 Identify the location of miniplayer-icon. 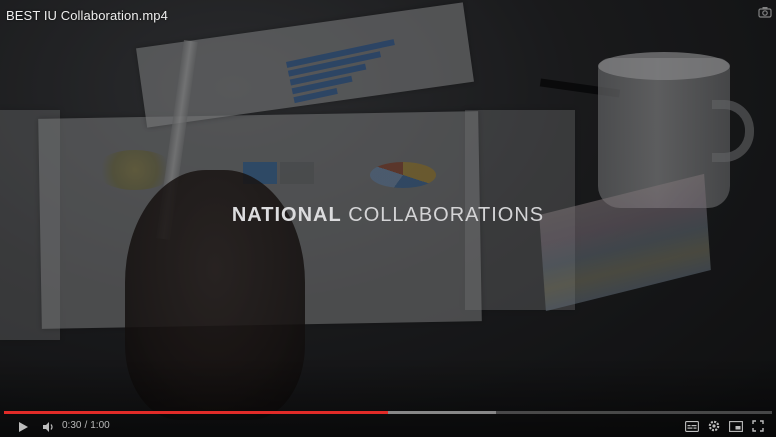
(736, 426).